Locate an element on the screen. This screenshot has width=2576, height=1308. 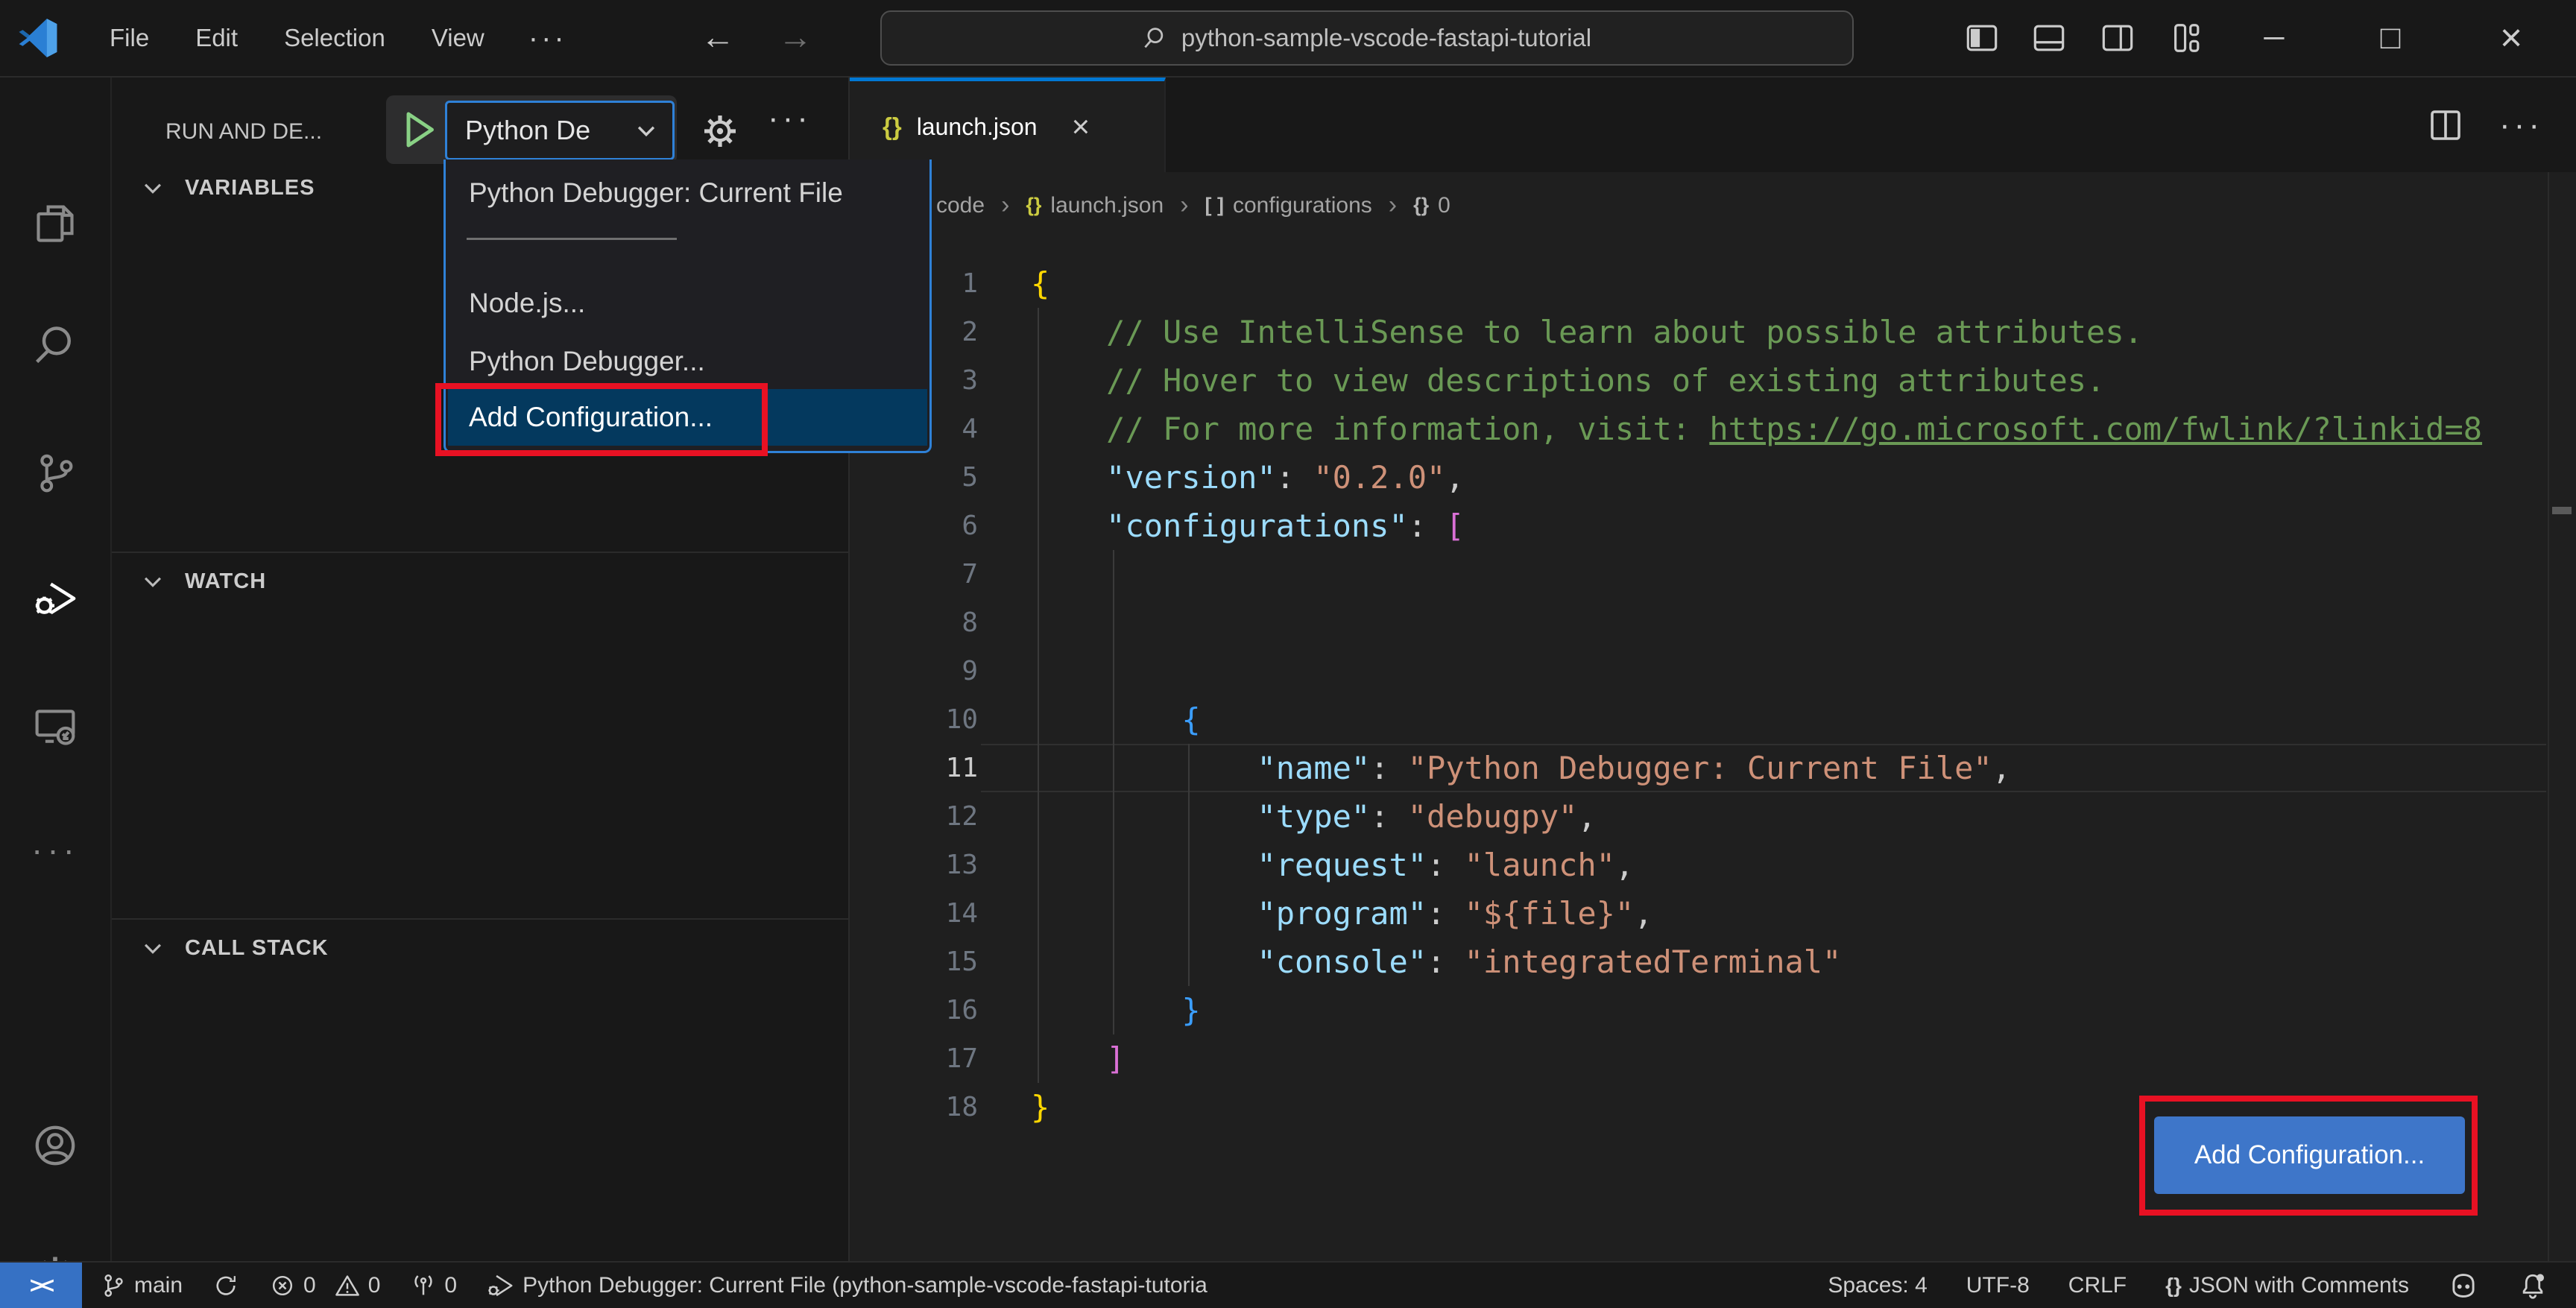
breadcrumb-item-0: {} 0 is located at coordinates (1431, 205).